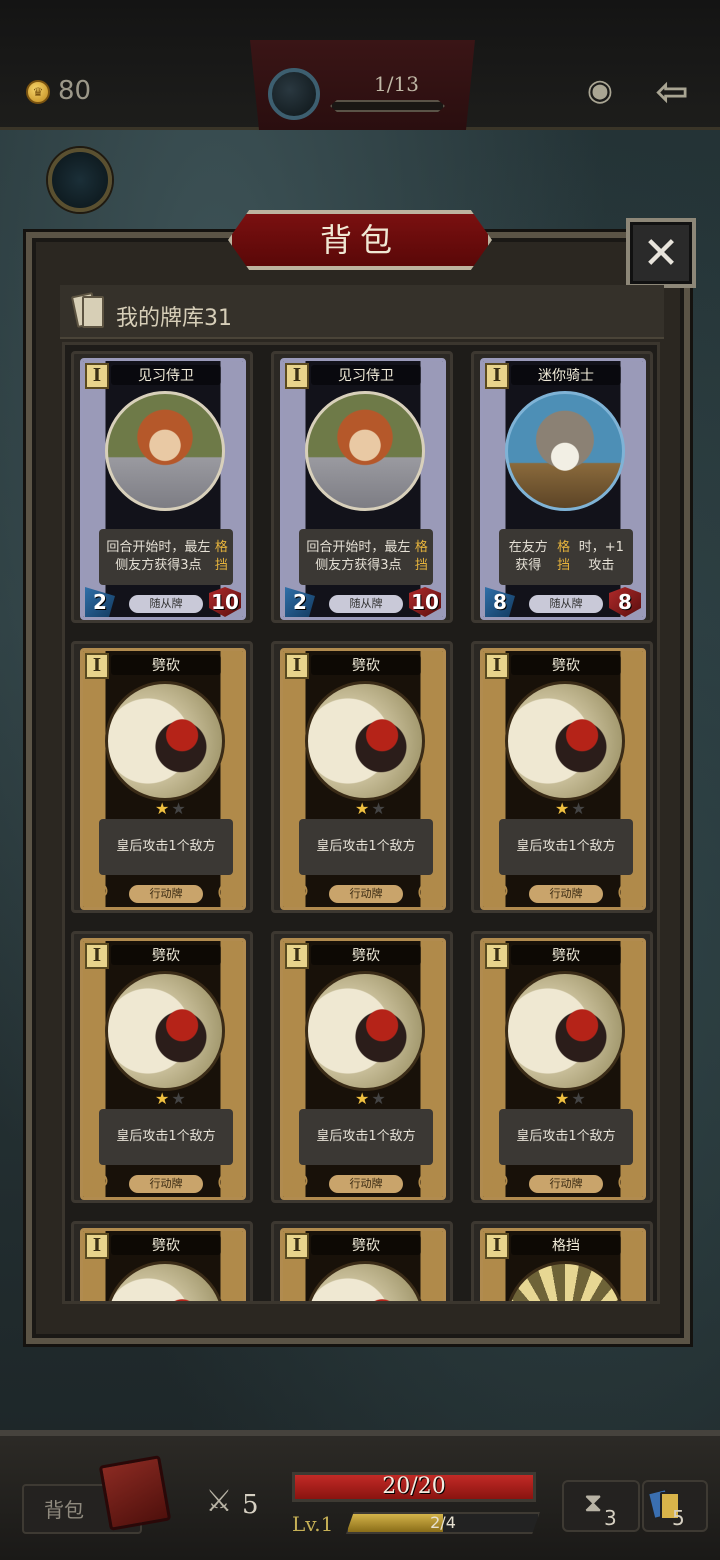  I want to click on close-button: ✕, so click(661, 253).